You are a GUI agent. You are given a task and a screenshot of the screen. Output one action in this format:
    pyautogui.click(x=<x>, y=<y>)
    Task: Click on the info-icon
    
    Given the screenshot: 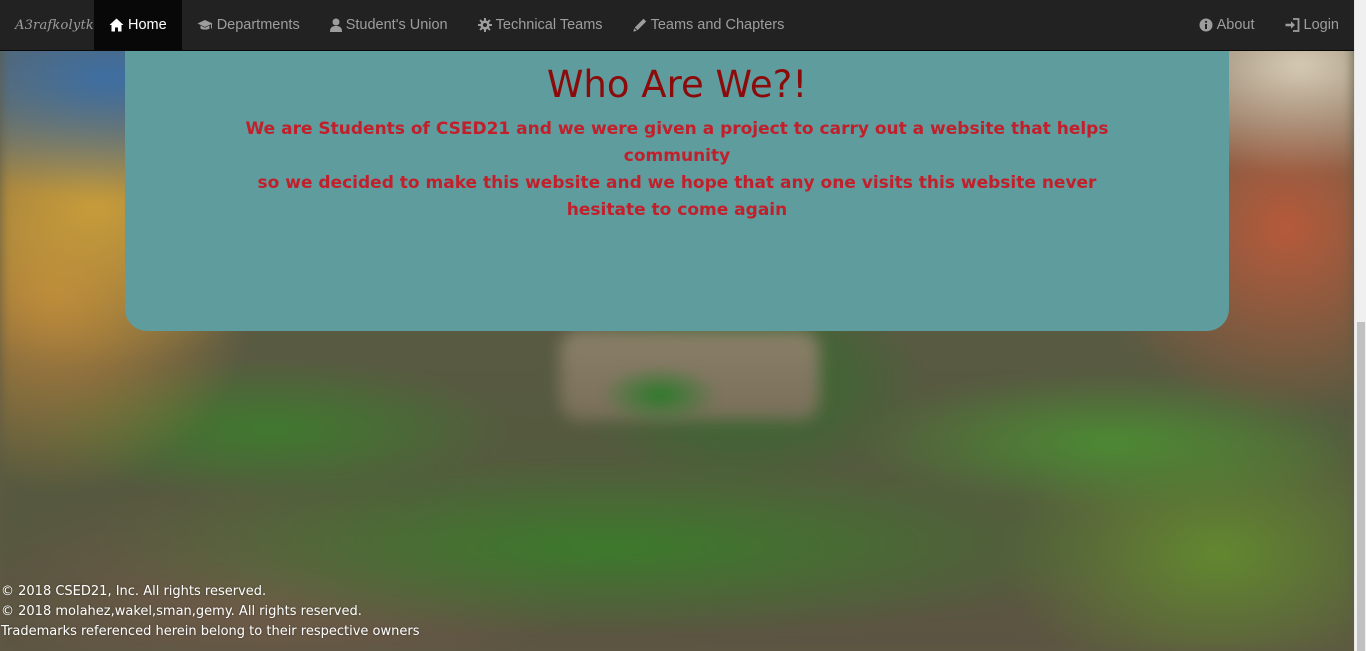 What is the action you would take?
    pyautogui.click(x=1206, y=25)
    